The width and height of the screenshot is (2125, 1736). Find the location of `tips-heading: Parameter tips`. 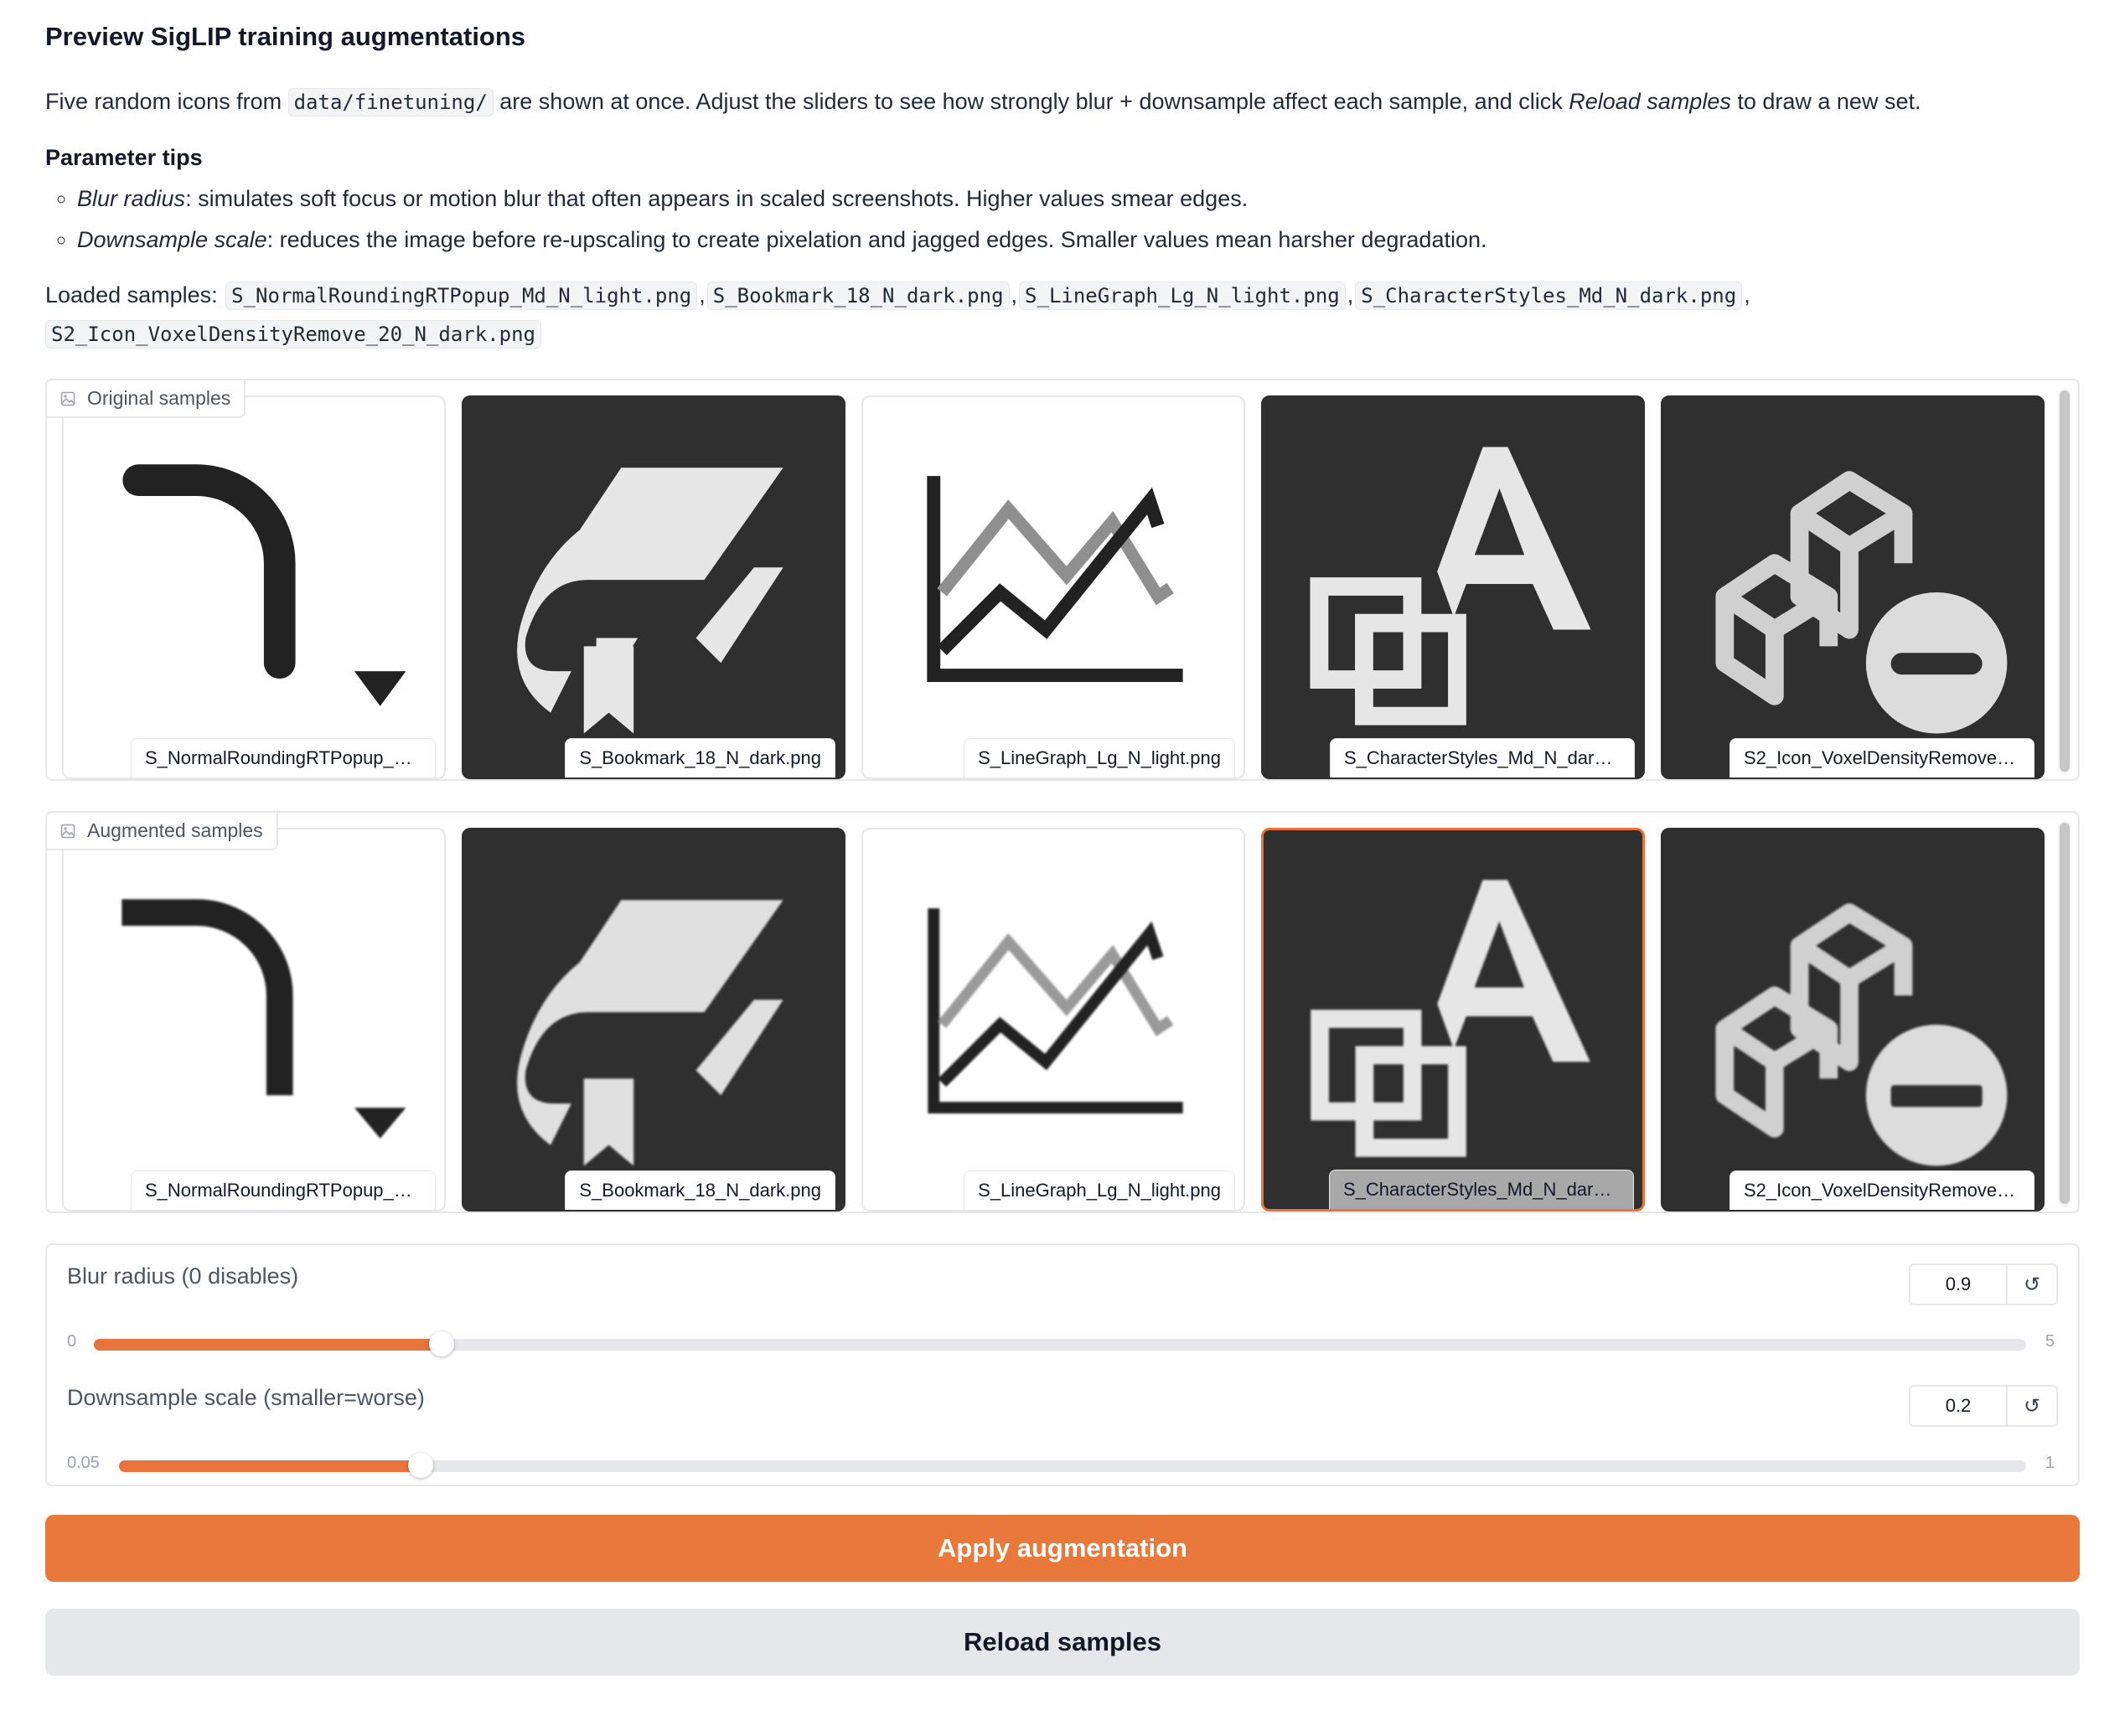

tips-heading: Parameter tips is located at coordinates (124, 158).